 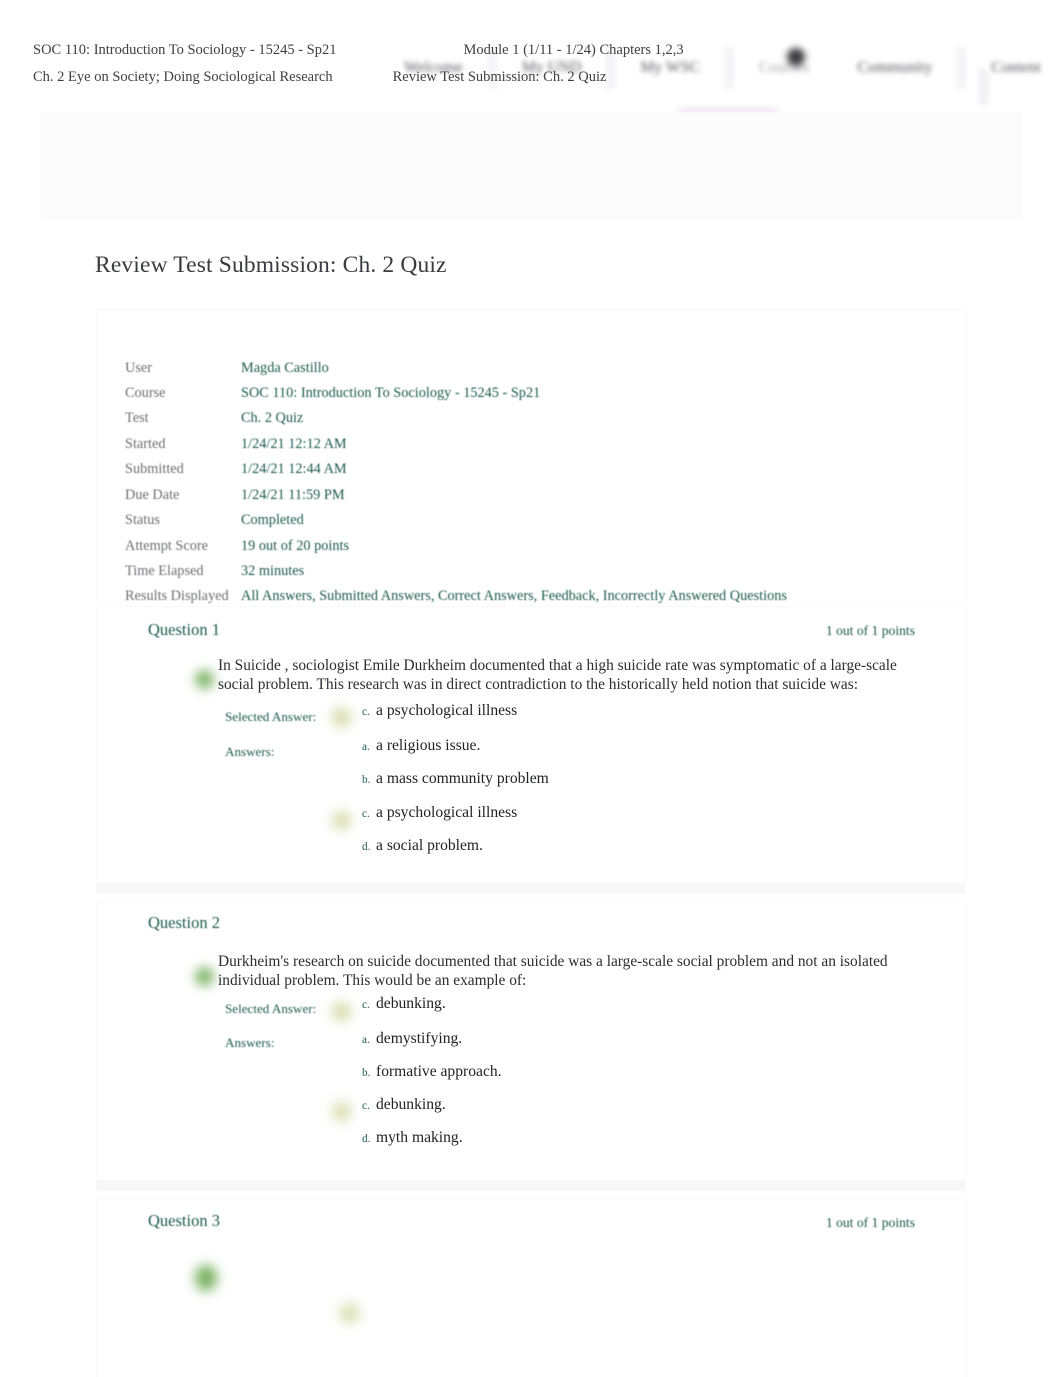 I want to click on table-row: Attempt Score 19 out of 20 points, so click(x=456, y=545).